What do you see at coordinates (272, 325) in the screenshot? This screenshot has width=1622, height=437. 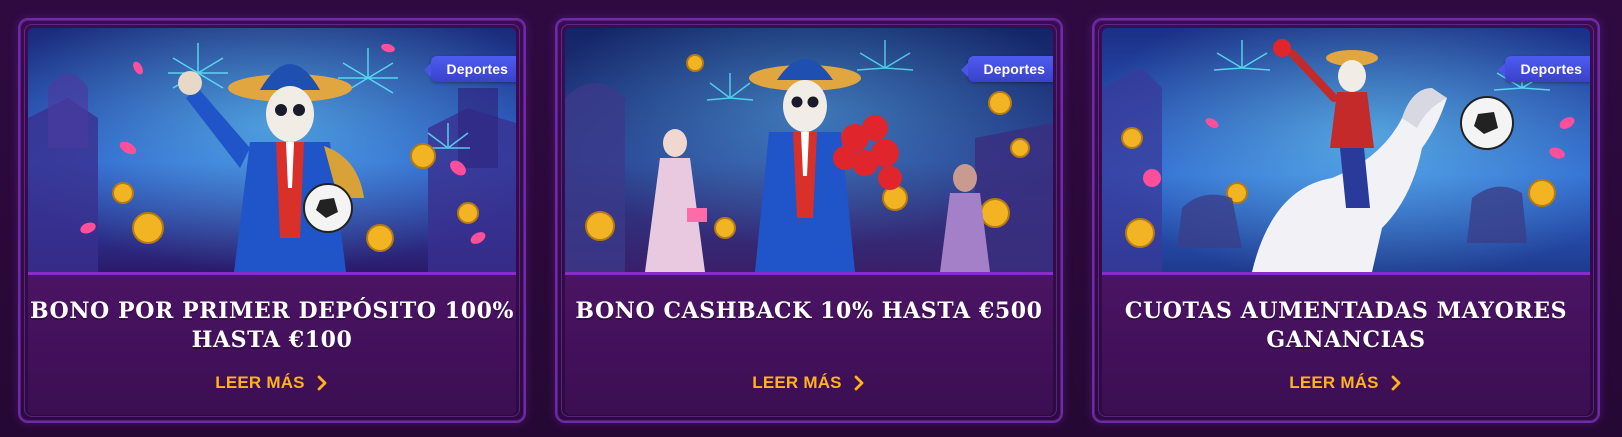 I see `promo-title: BONO POR PRIMER DEPÓSITO 100% HASTA €100` at bounding box center [272, 325].